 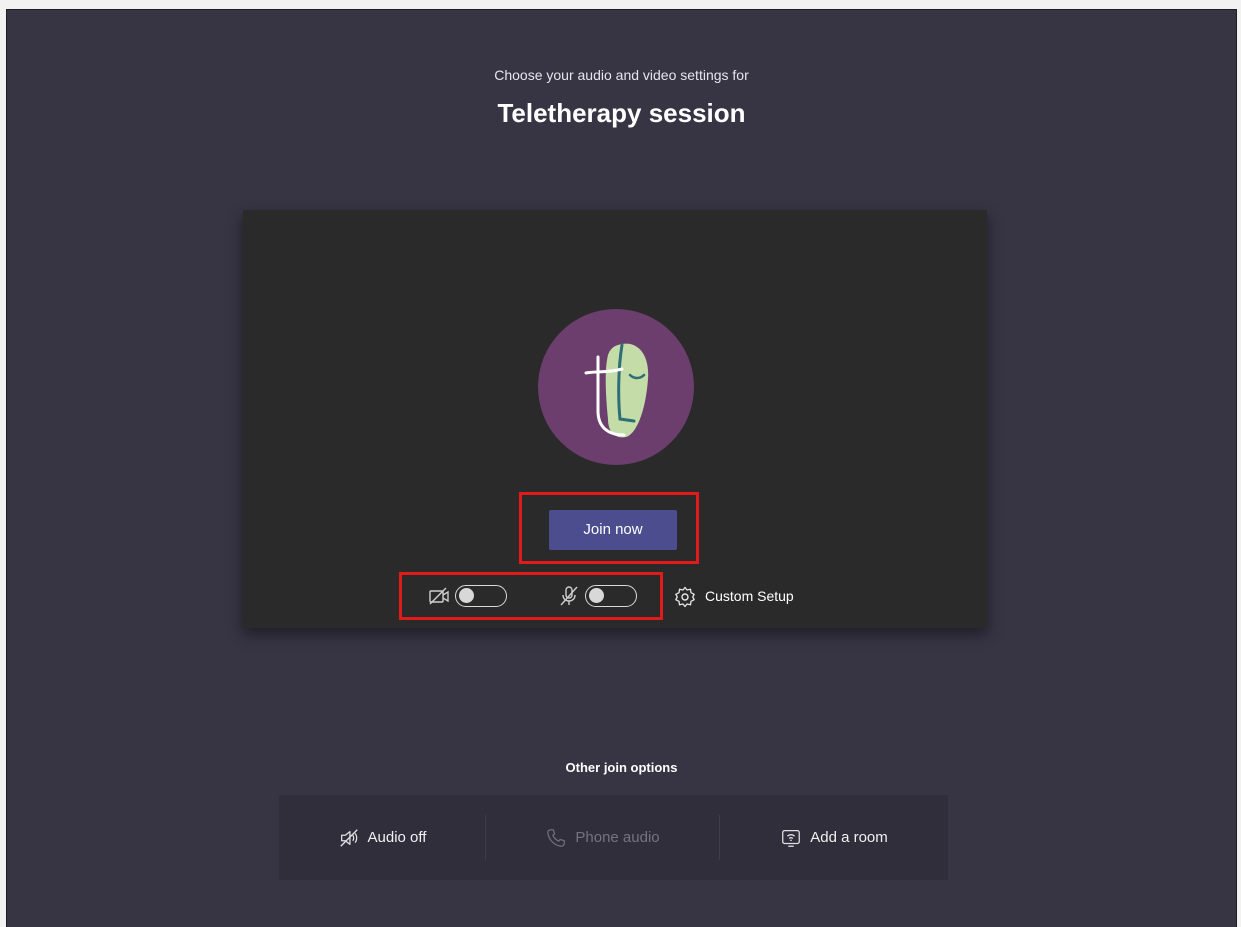 I want to click on video-control, so click(x=477, y=596).